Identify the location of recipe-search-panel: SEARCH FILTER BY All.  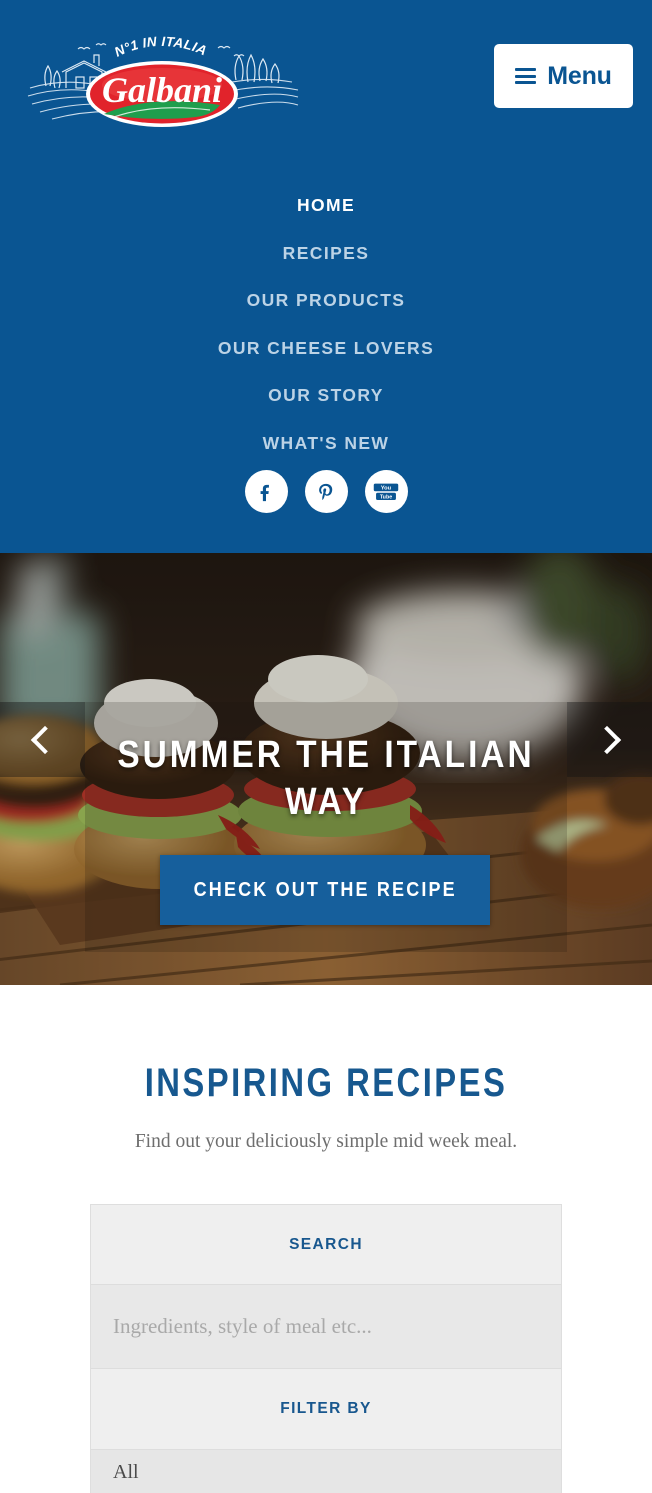
(326, 1348).